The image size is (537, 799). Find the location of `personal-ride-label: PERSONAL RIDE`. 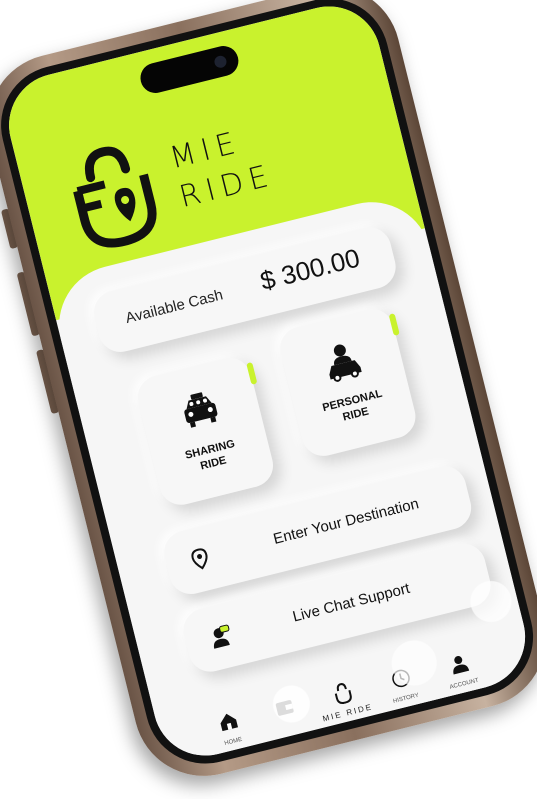

personal-ride-label: PERSONAL RIDE is located at coordinates (353, 407).